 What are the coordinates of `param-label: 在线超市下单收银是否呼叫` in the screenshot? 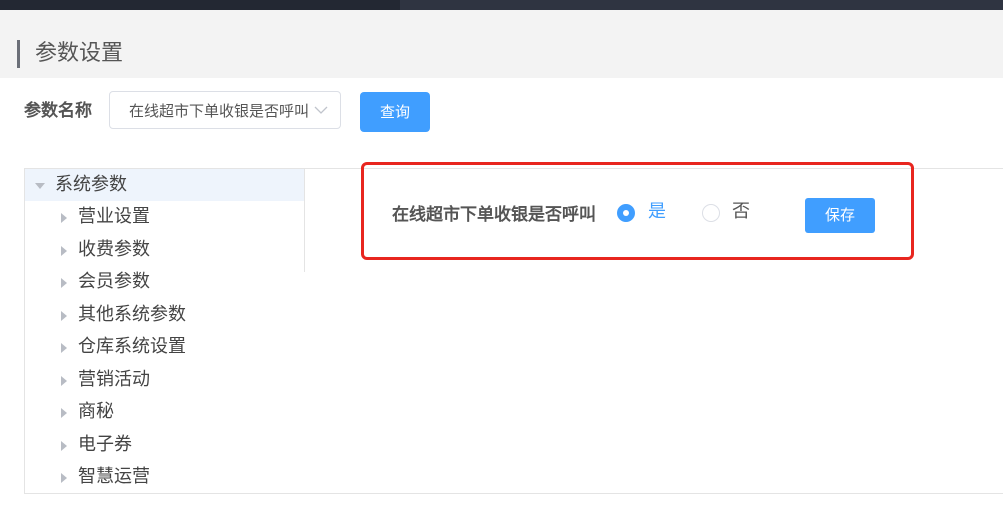 It's located at (494, 215).